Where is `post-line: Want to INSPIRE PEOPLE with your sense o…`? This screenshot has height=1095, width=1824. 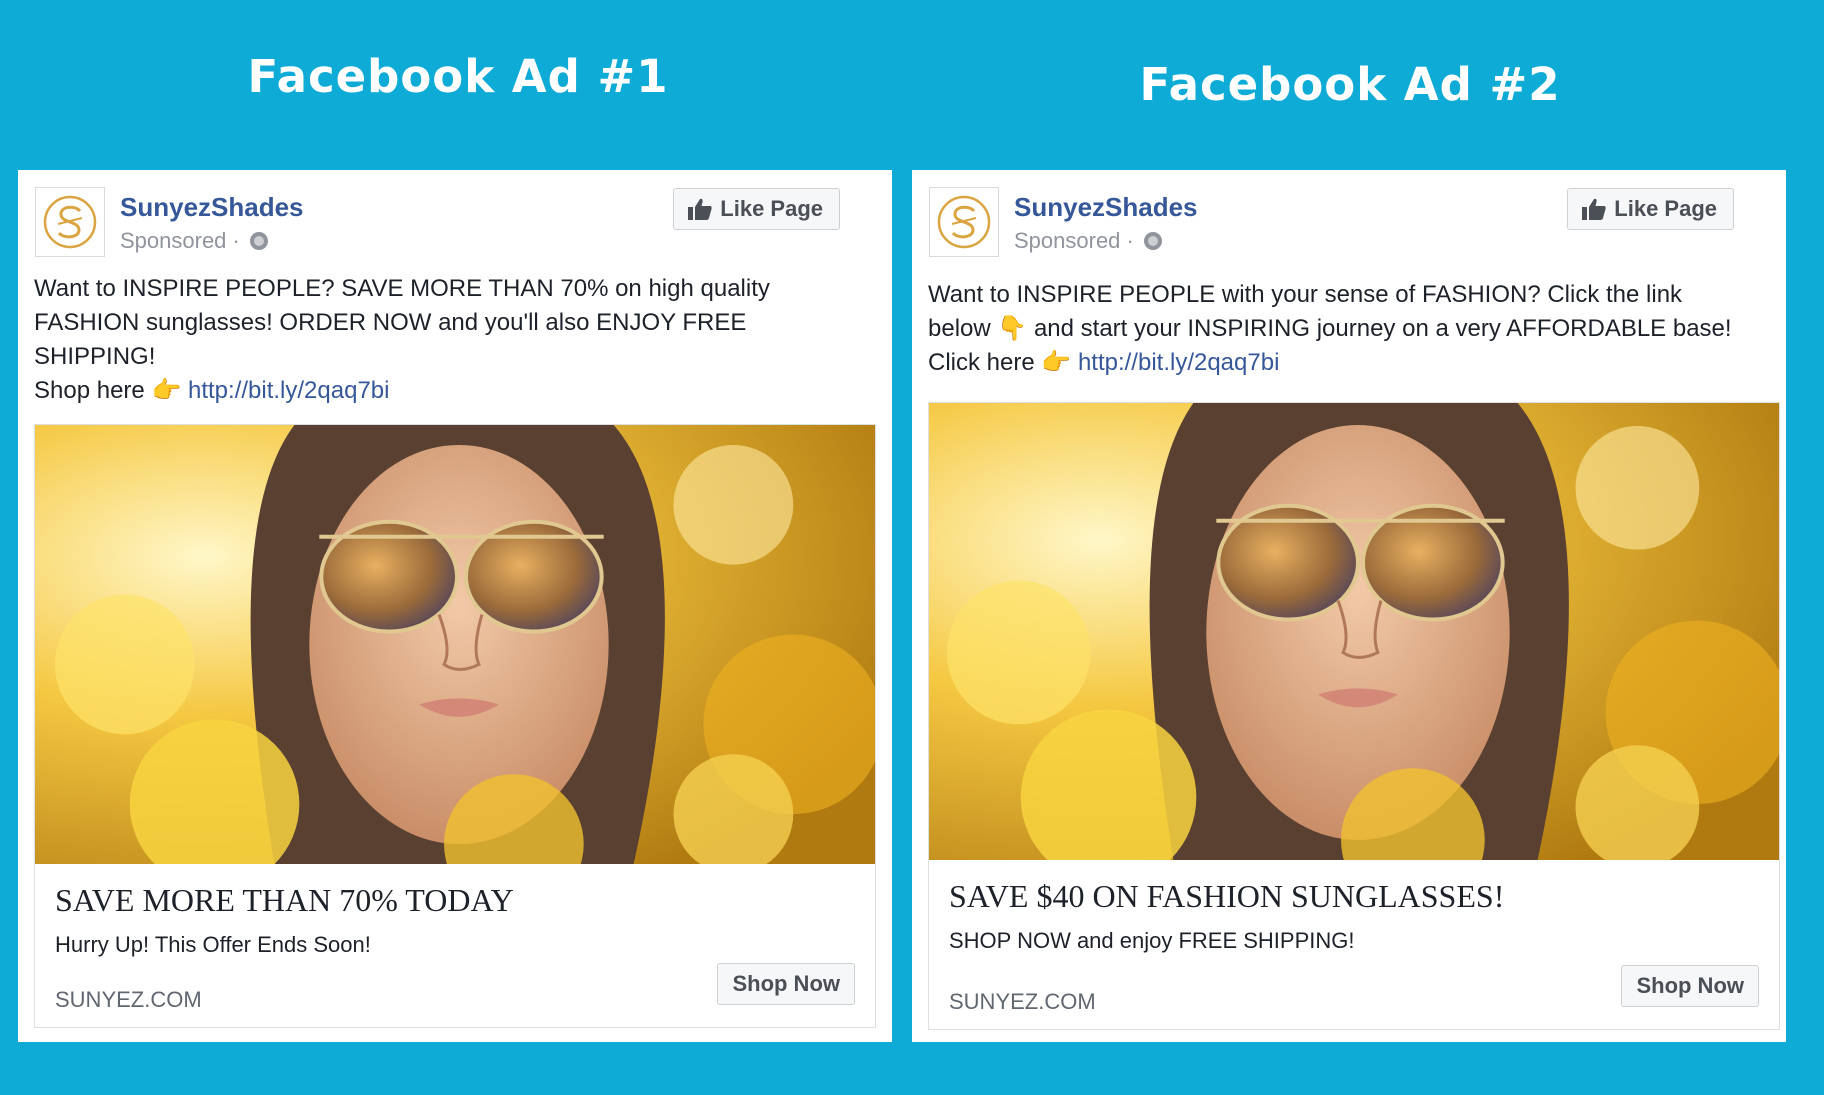
post-line: Want to INSPIRE PEOPLE with your sense o… is located at coordinates (1305, 294).